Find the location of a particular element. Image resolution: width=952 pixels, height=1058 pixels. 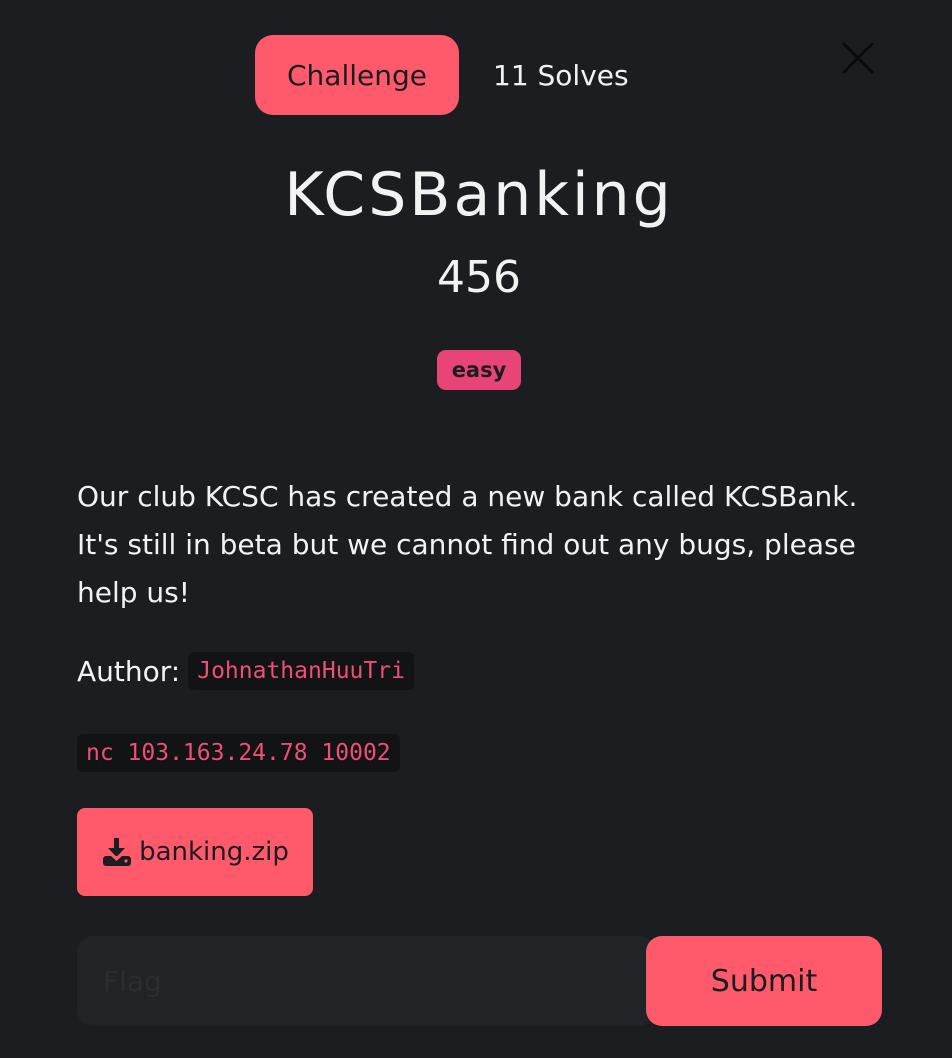

challenge-points: 456 is located at coordinates (479, 277).